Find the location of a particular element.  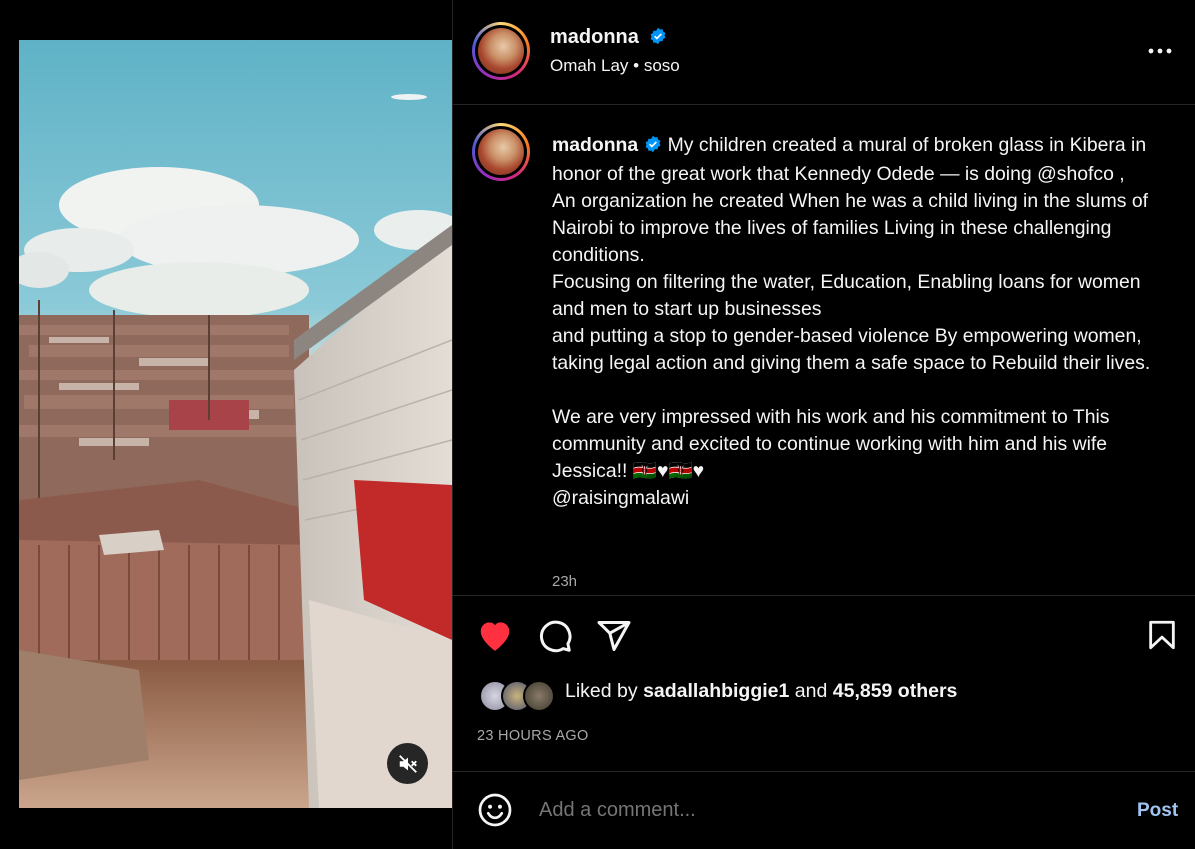

more-options-icon is located at coordinates (1160, 51).